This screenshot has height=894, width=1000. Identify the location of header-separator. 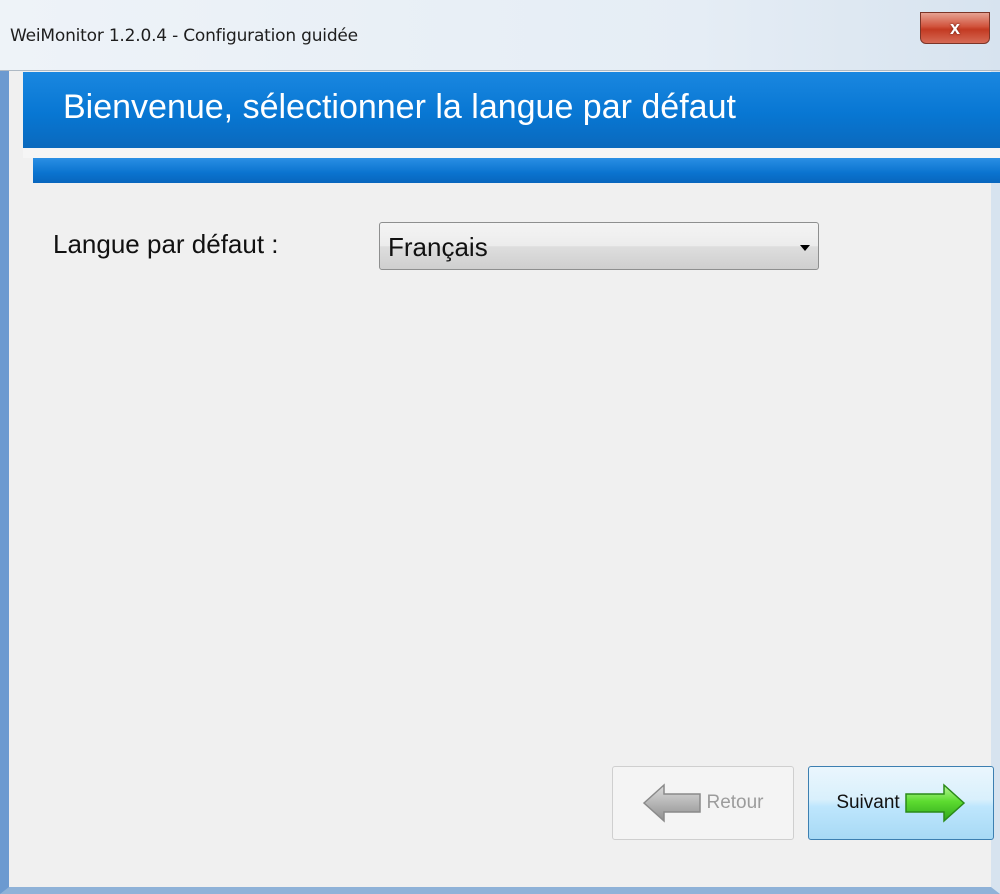
(511, 153).